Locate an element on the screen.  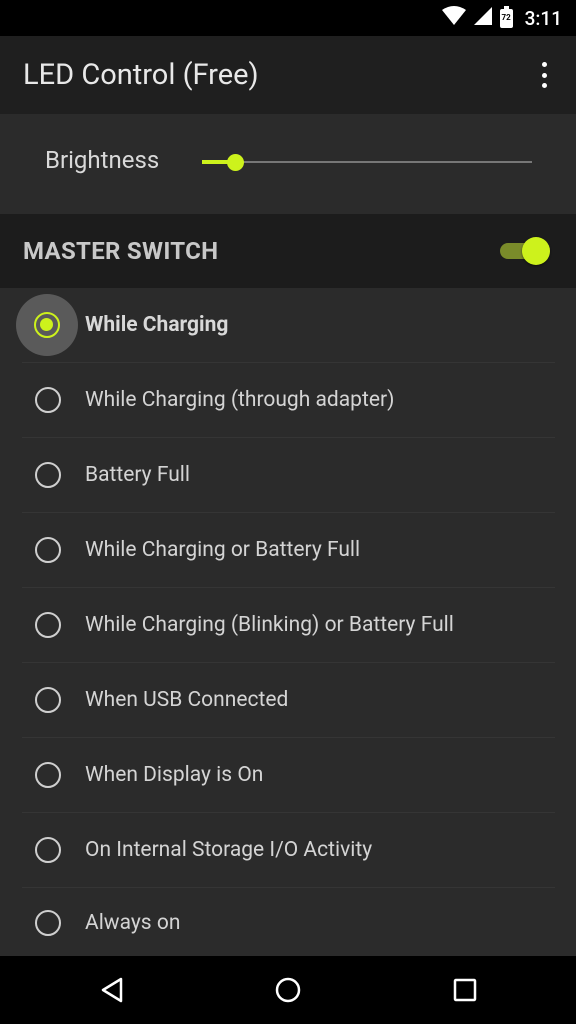
led-mode-option: While Charging is located at coordinates (285, 325).